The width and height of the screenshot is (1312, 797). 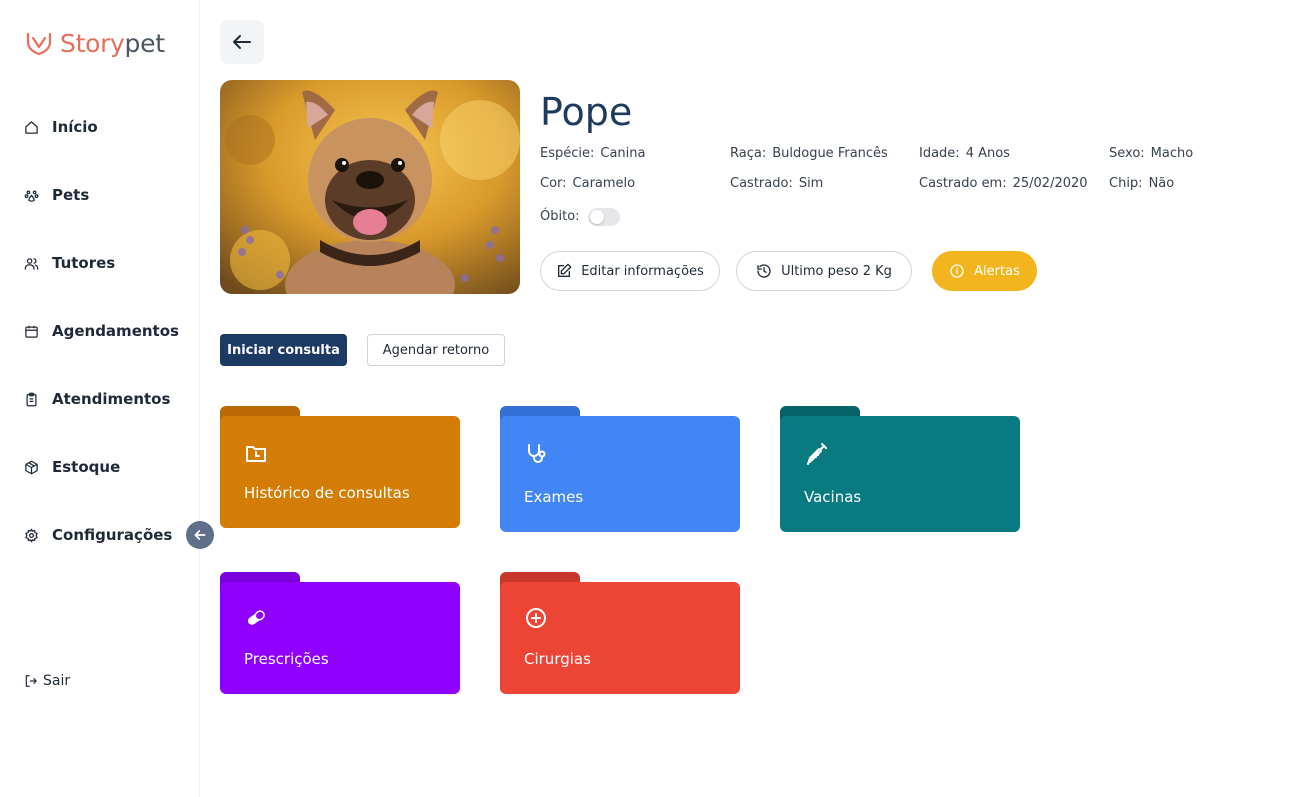 I want to click on logout-button: Sair, so click(x=47, y=681).